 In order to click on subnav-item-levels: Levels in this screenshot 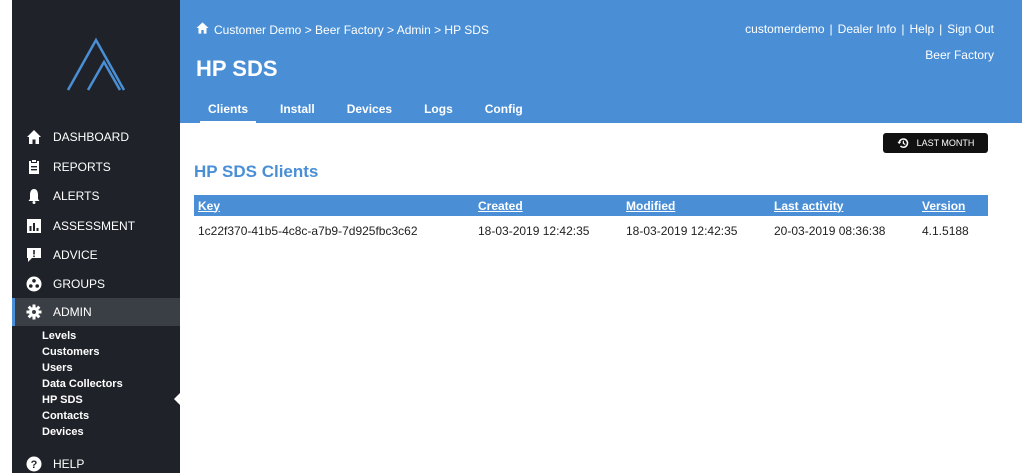, I will do `click(82, 336)`.